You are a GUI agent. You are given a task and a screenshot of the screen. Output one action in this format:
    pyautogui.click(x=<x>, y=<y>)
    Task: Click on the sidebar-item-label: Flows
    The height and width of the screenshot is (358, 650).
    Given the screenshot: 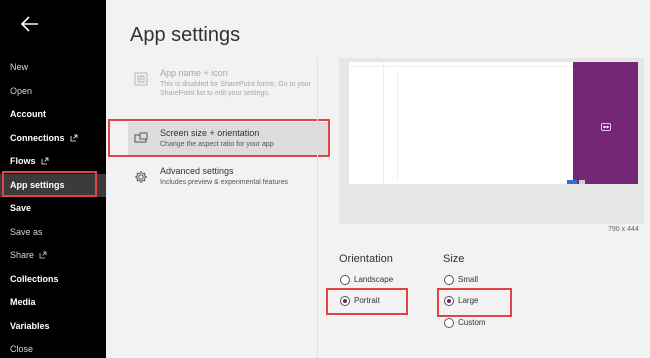 What is the action you would take?
    pyautogui.click(x=23, y=161)
    